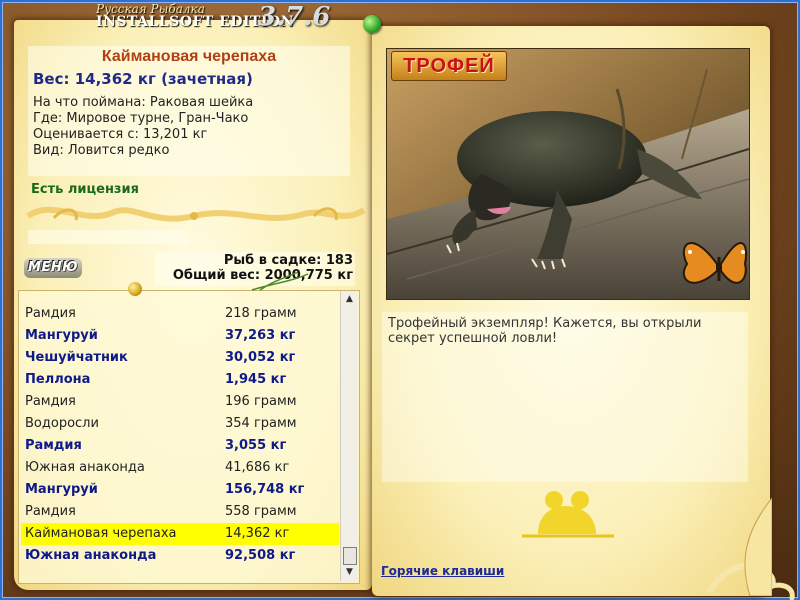 This screenshot has height=600, width=800. Describe the element at coordinates (180, 358) in the screenshot. I see `catch-row: Чешуйчатник 30,052 кг` at that location.